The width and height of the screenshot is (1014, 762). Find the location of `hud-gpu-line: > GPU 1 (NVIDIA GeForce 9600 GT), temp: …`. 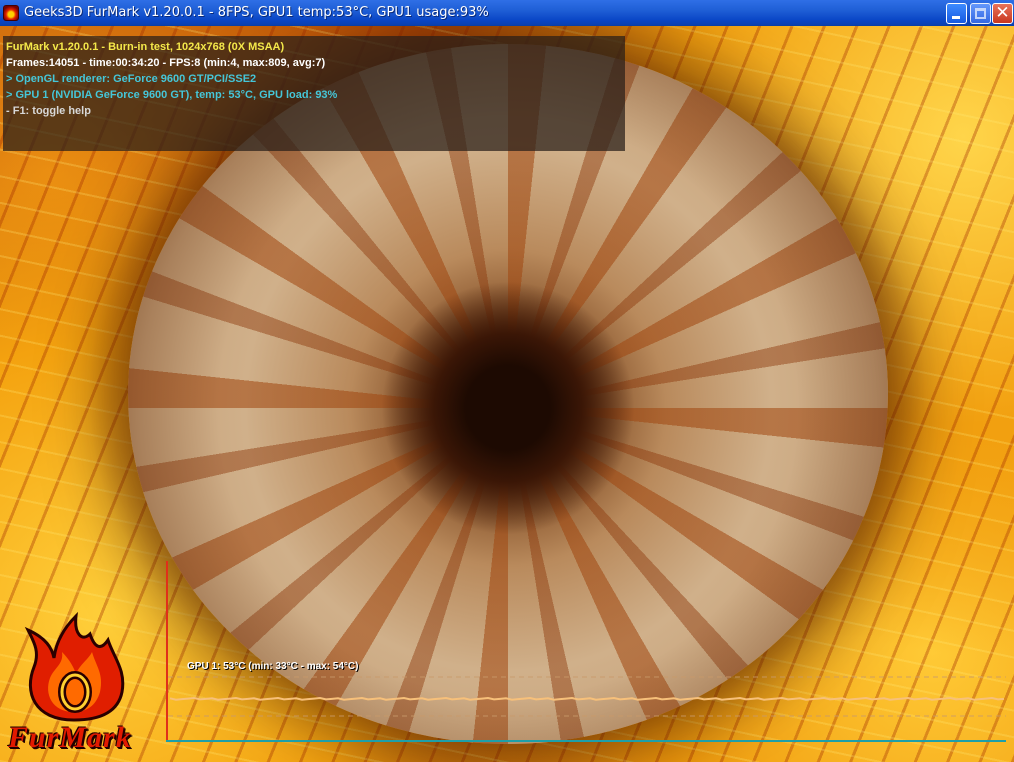

hud-gpu-line: > GPU 1 (NVIDIA GeForce 9600 GT), temp: … is located at coordinates (172, 95).